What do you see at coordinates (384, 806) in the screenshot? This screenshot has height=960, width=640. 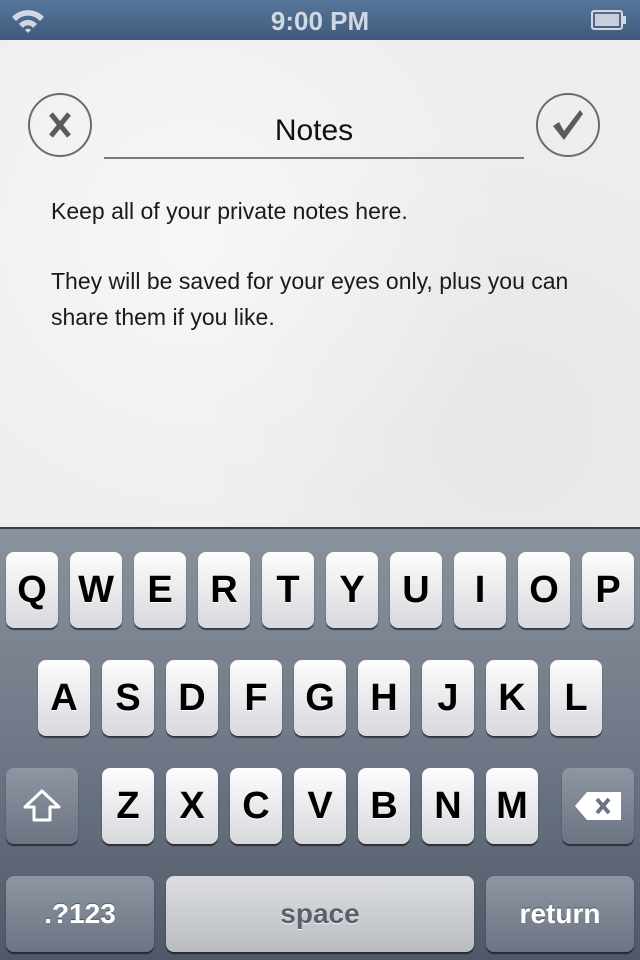 I see `key-b: B` at bounding box center [384, 806].